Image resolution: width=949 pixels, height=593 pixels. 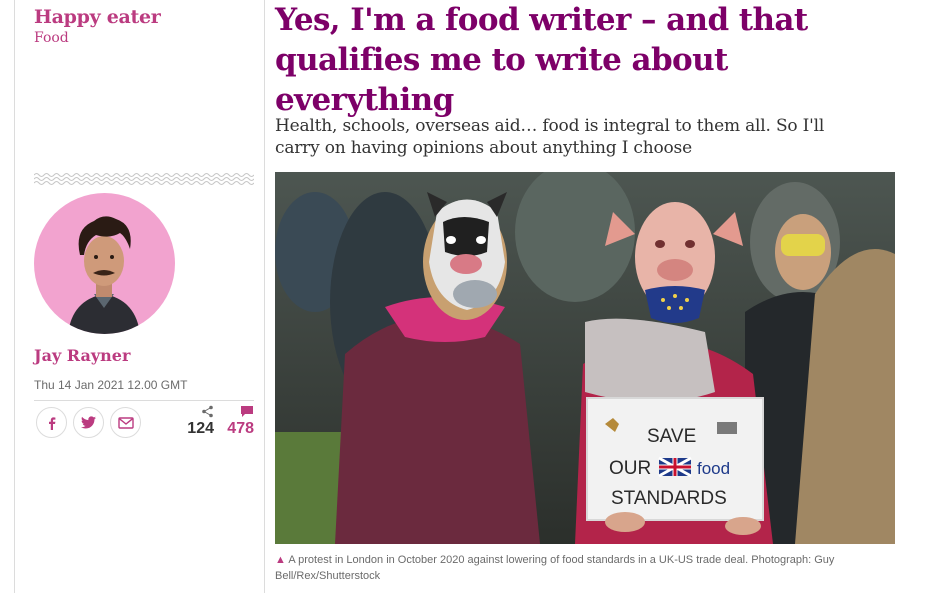 I want to click on share-twitter-button, so click(x=88, y=422).